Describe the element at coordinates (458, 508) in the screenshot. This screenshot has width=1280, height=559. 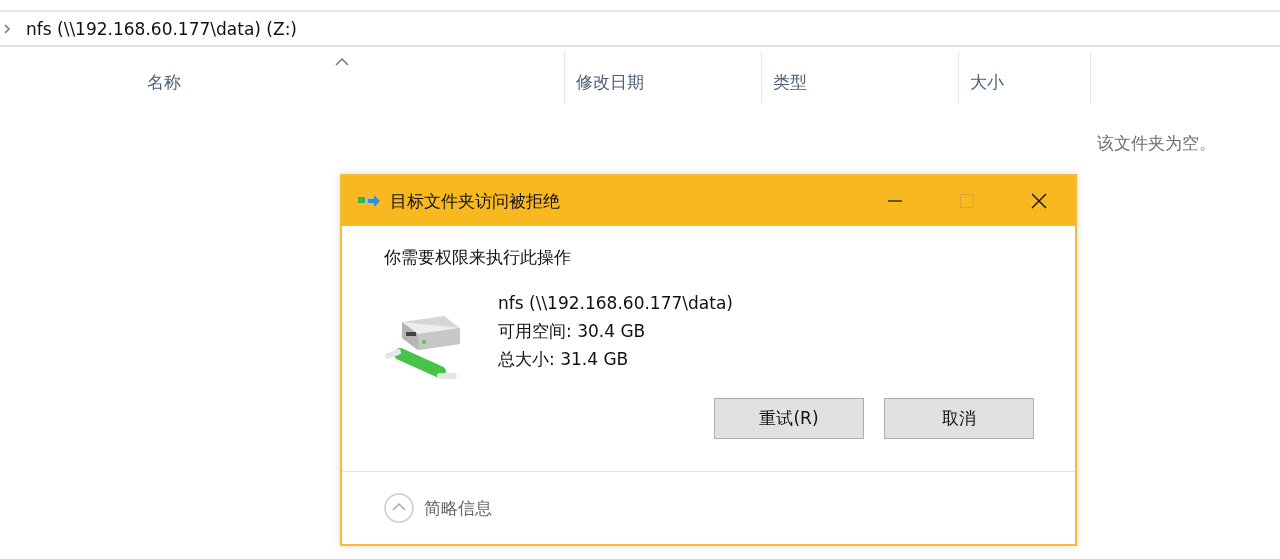
I see `details-toggle: 简略信息` at that location.